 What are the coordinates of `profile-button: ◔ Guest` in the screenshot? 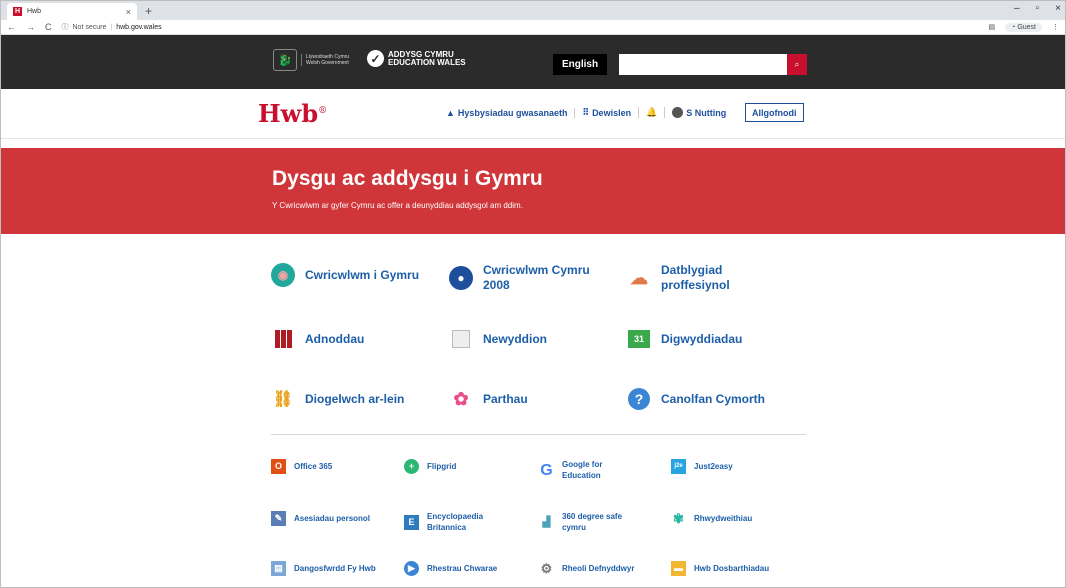 It's located at (1023, 27).